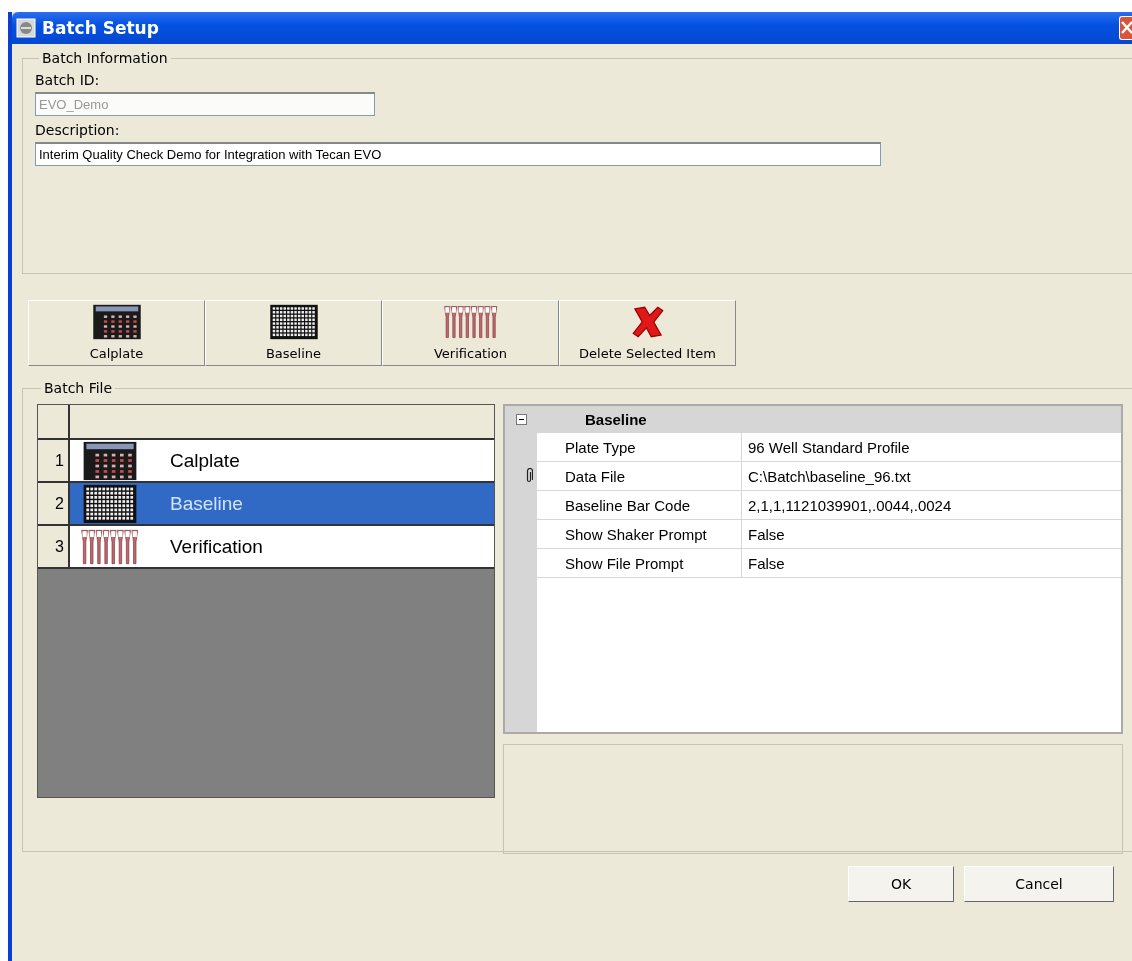  I want to click on dialog-button: OK, so click(901, 884).